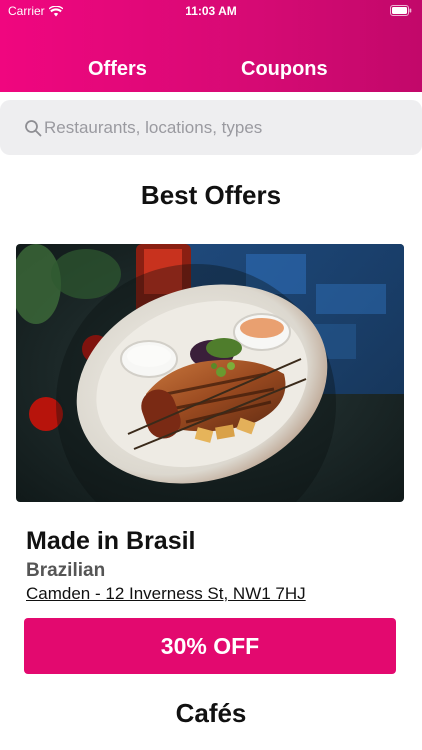 This screenshot has width=422, height=750. What do you see at coordinates (210, 646) in the screenshot?
I see `offer-discount-button: 30% OFF` at bounding box center [210, 646].